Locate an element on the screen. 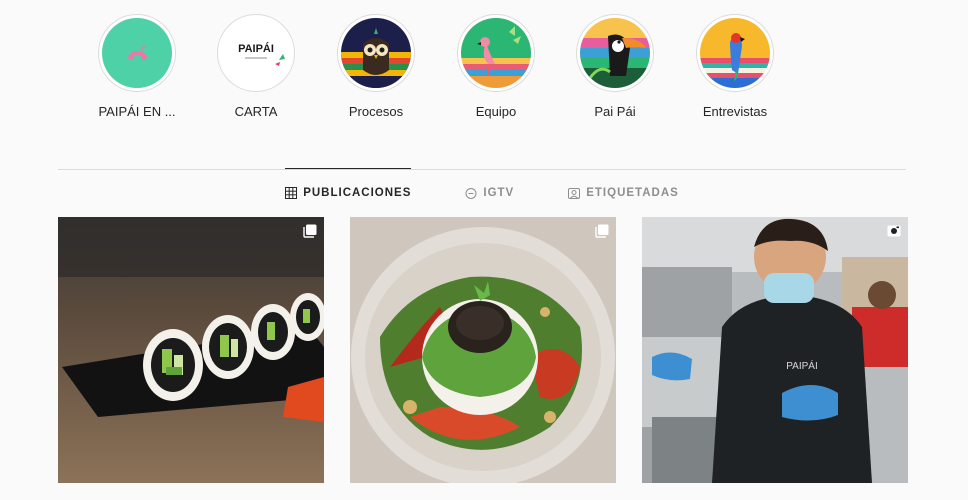 This screenshot has height=500, width=968. post-chef: PAIPÁI is located at coordinates (775, 350).